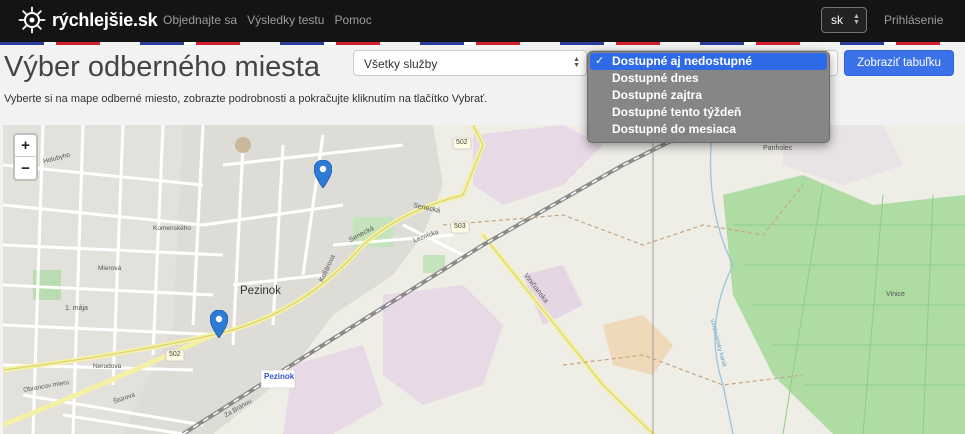 This screenshot has width=965, height=434. Describe the element at coordinates (200, 20) in the screenshot. I see `nav-link-objednajte: Objednajte sa` at that location.